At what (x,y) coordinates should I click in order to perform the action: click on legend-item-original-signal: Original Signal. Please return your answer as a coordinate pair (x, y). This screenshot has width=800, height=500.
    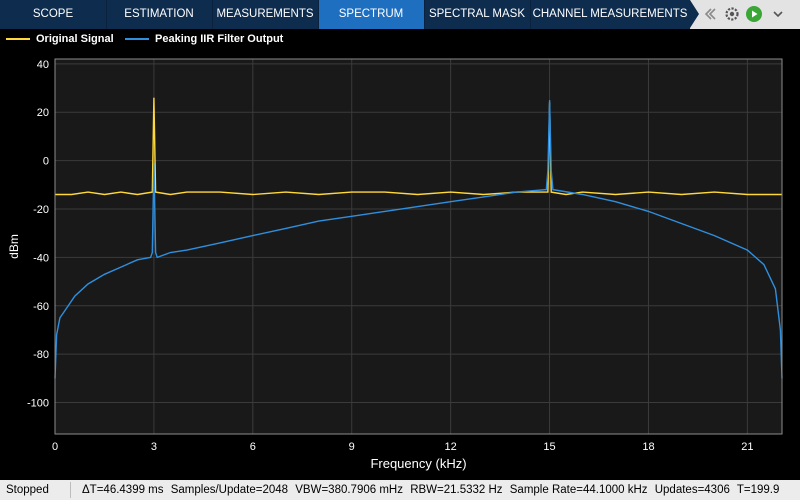
    Looking at the image, I should click on (60, 39).